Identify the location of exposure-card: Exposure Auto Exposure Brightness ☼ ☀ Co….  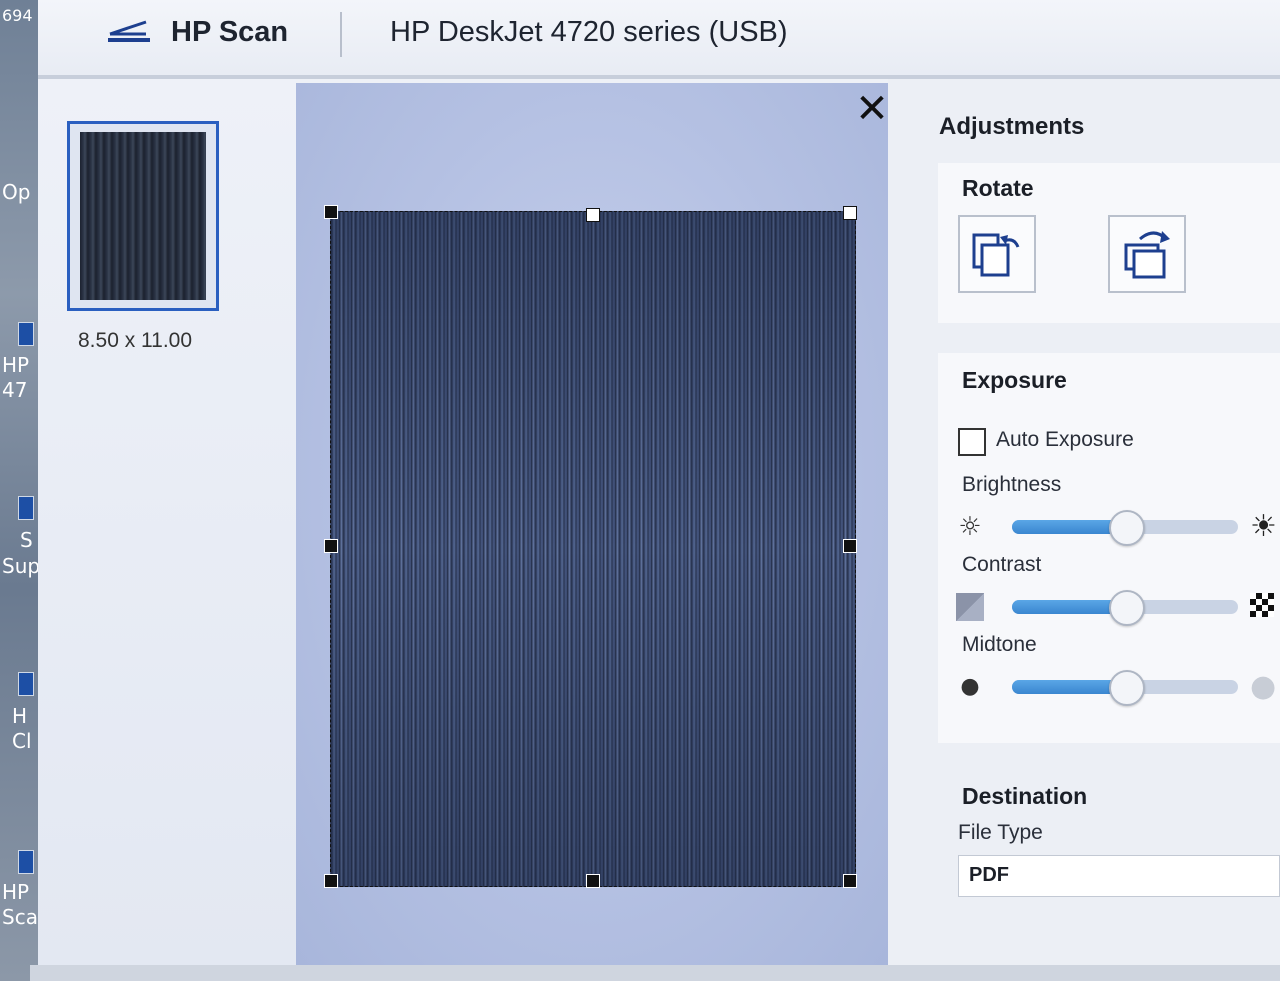
(1109, 548).